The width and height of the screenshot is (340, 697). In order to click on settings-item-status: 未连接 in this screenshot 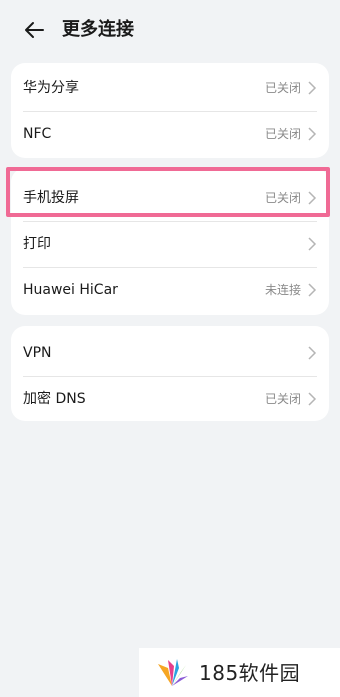, I will do `click(282, 290)`.